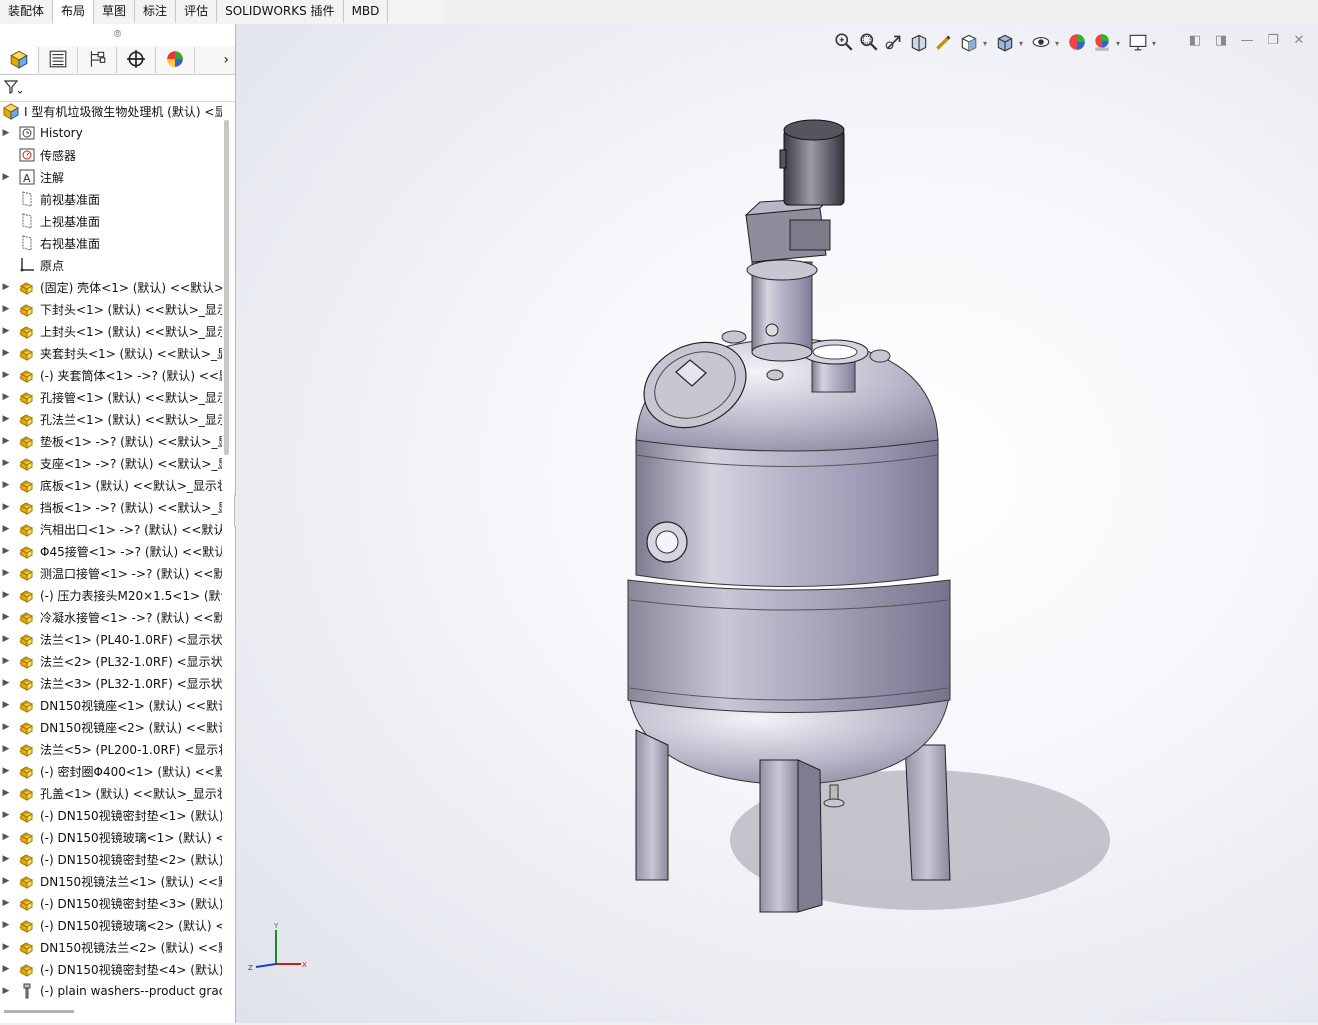 This screenshot has height=1025, width=1318. Describe the element at coordinates (111, 573) in the screenshot. I see `tree-item: ▶ 测温口接管<1> ->? (默认) <<默认>_显示状态 1>` at that location.